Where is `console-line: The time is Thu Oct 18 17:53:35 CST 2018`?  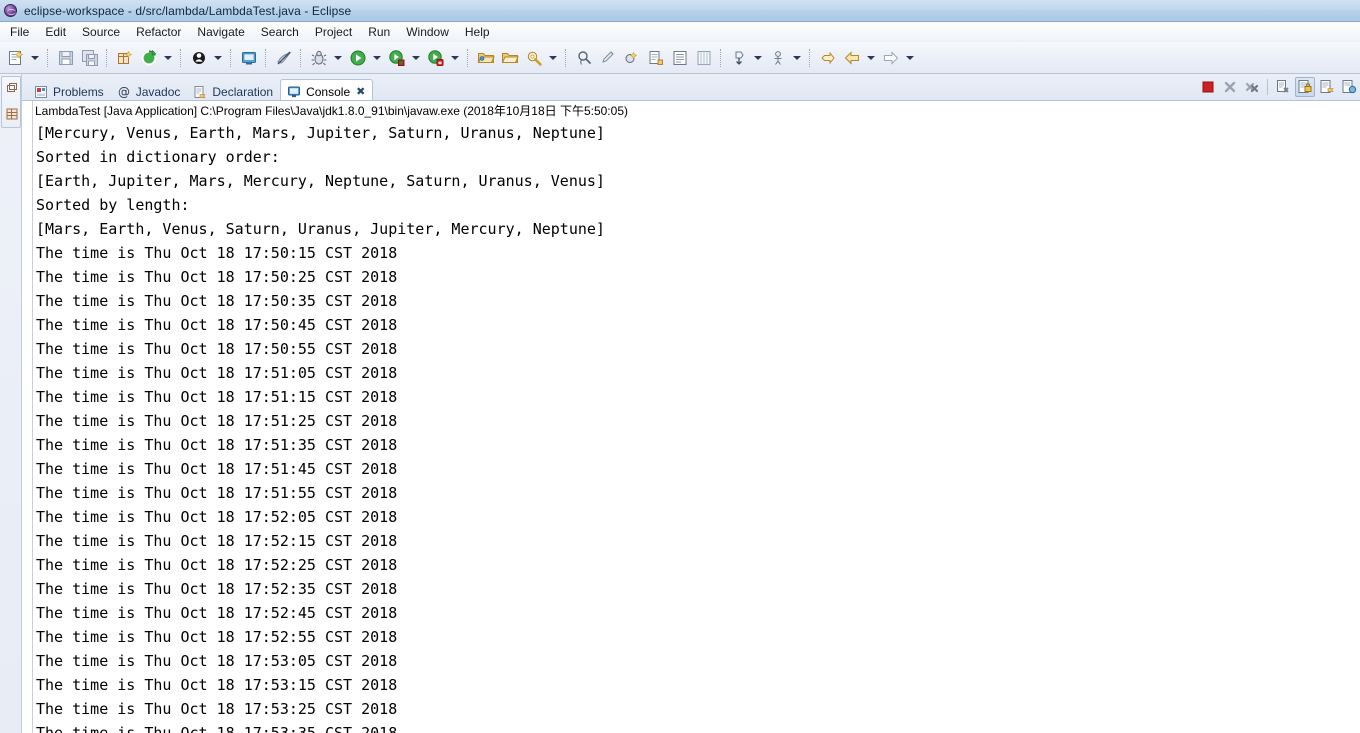
console-line: The time is Thu Oct 18 17:53:35 CST 2018 is located at coordinates (217, 728).